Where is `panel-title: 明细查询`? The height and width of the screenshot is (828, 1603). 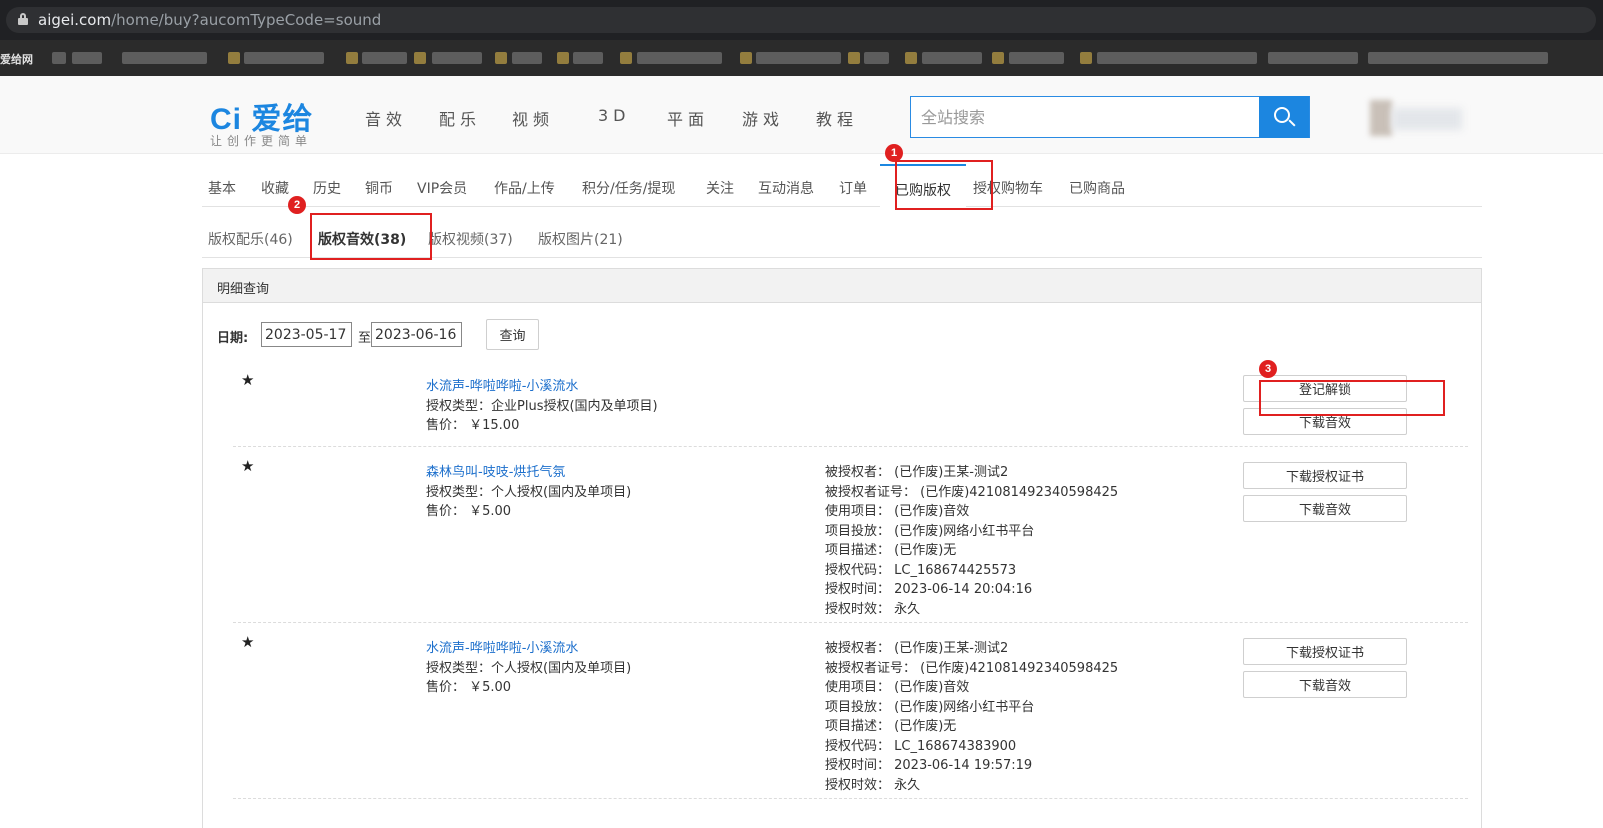 panel-title: 明细查询 is located at coordinates (842, 286).